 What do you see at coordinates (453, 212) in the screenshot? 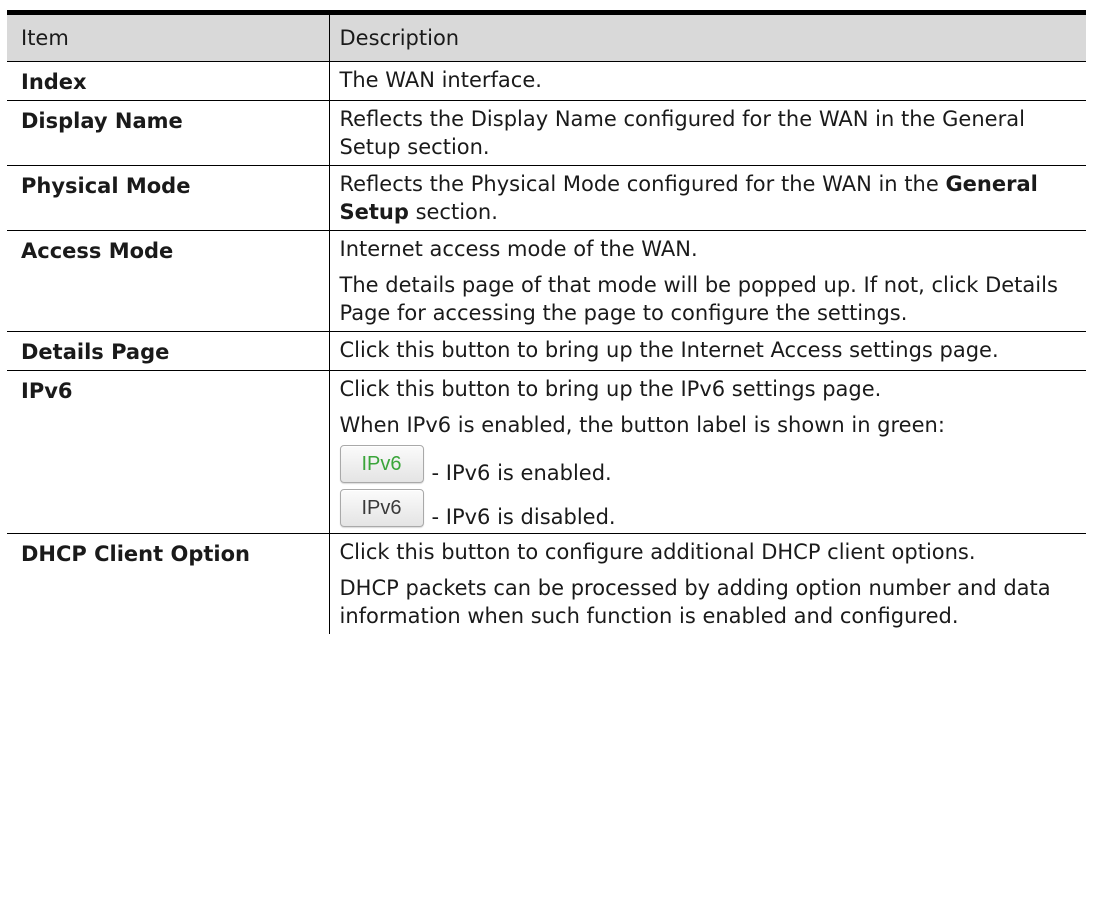
I see `desc-text: section.` at bounding box center [453, 212].